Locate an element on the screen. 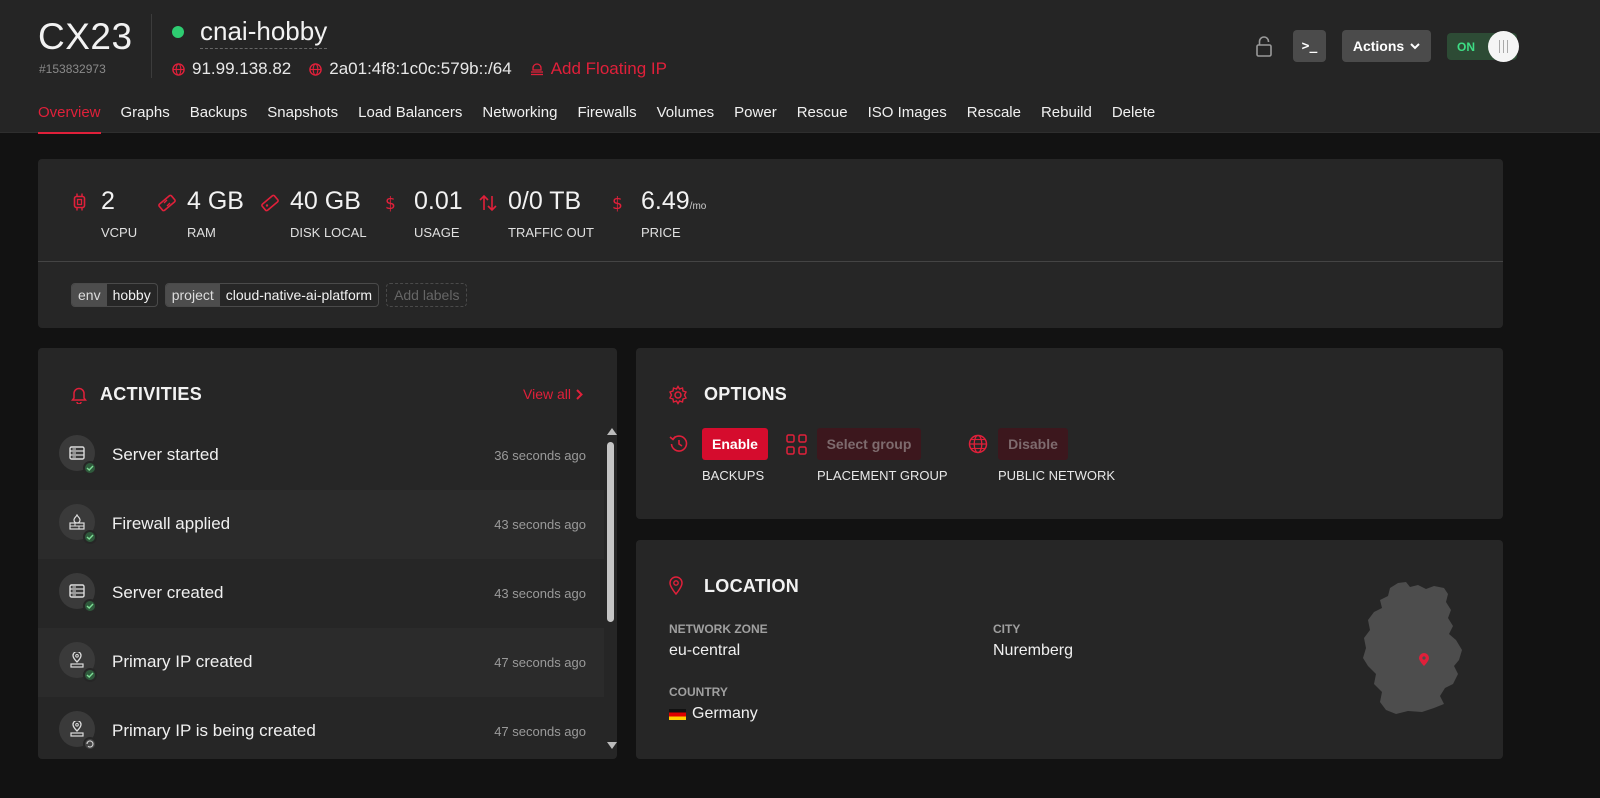 The image size is (1600, 798). floating-ip-icon is located at coordinates (536, 69).